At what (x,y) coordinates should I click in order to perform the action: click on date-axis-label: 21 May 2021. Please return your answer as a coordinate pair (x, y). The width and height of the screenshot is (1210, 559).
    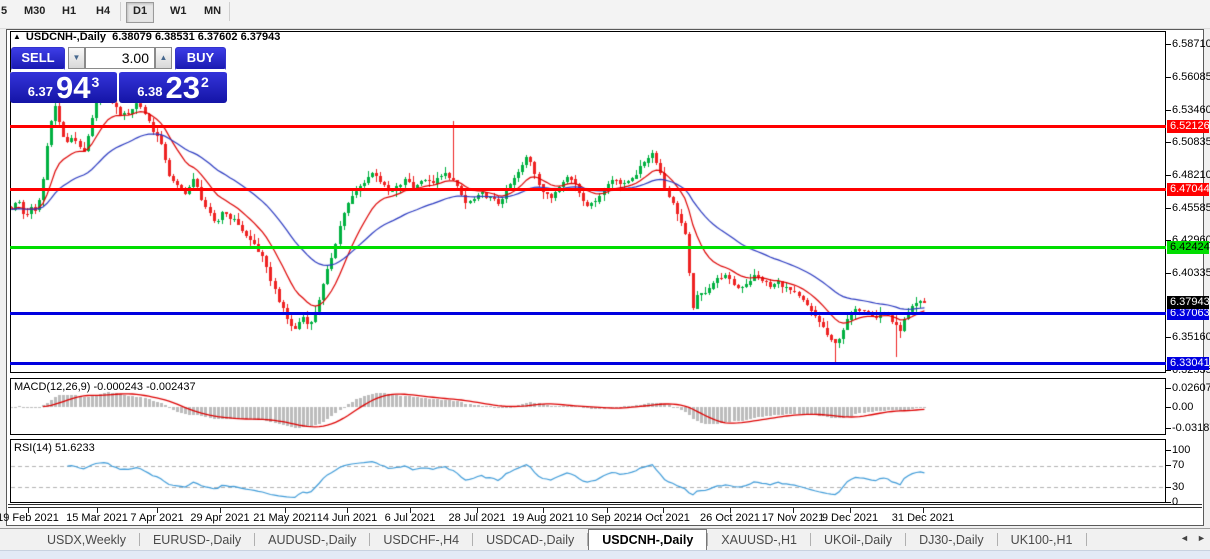
    Looking at the image, I should click on (285, 518).